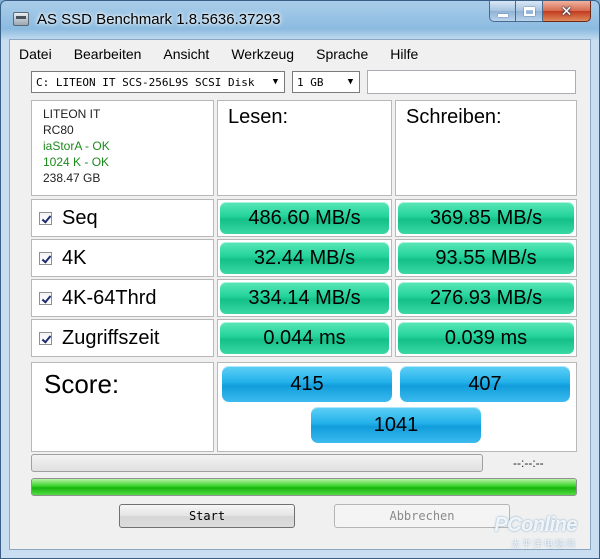 The image size is (600, 559). I want to click on score-cell: 415 407 1041, so click(397, 407).